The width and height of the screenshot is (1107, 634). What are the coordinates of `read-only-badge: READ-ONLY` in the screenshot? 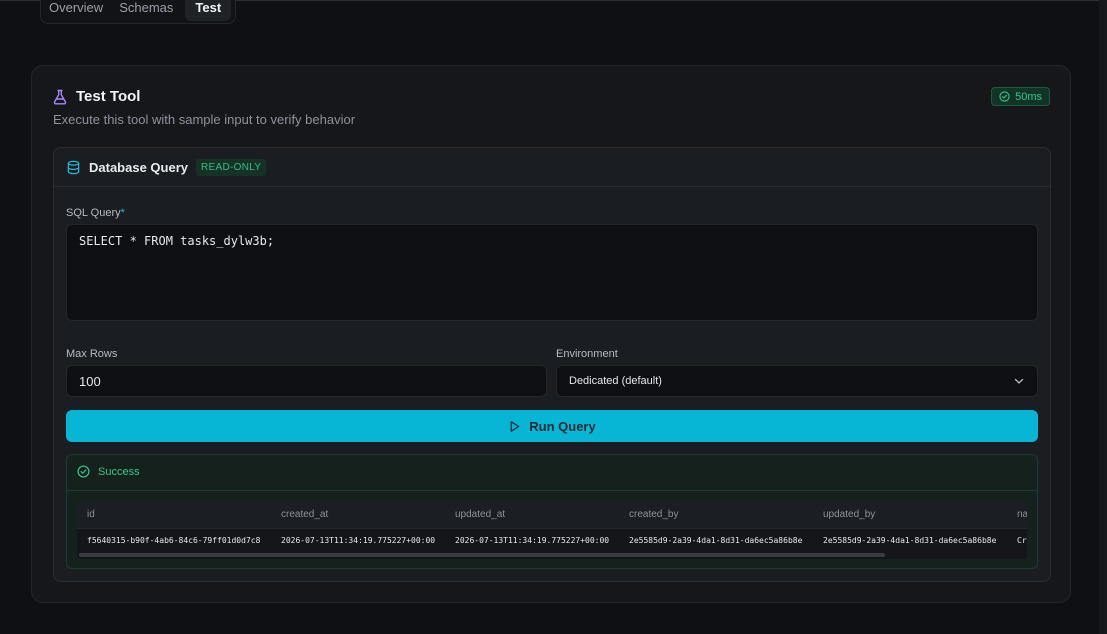 It's located at (231, 167).